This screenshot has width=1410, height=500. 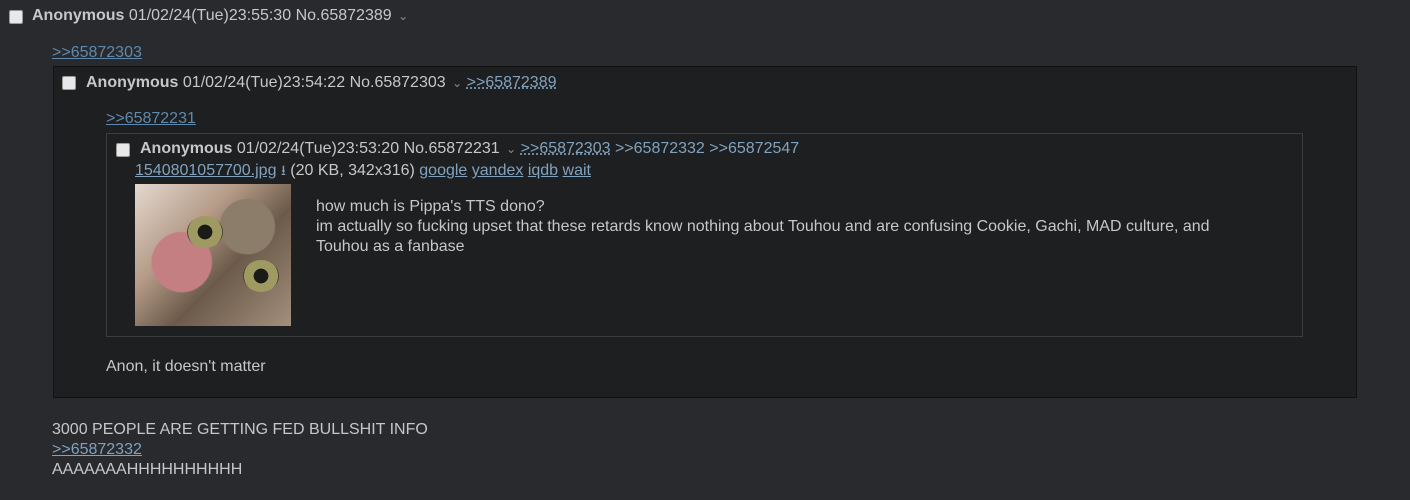 What do you see at coordinates (352, 170) in the screenshot?
I see `file-size: (20 KB, 342x316)` at bounding box center [352, 170].